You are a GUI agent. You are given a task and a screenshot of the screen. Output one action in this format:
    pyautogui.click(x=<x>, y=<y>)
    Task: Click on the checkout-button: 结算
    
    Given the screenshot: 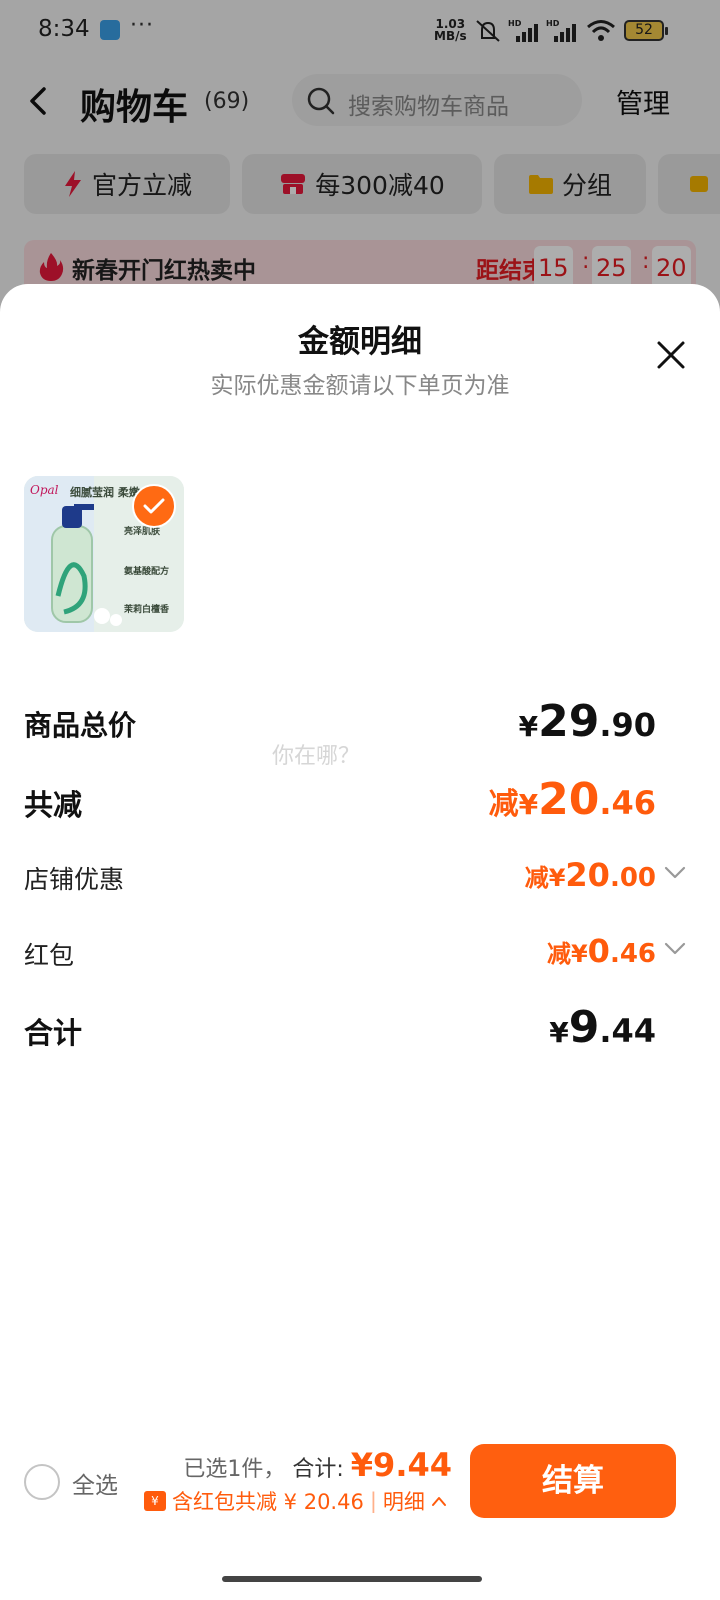 What is the action you would take?
    pyautogui.click(x=573, y=1481)
    